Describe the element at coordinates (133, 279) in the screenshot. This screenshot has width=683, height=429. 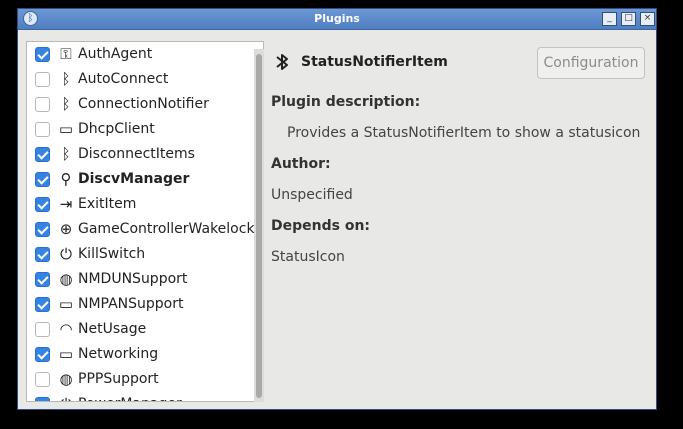
I see `plugin-name: NMDUNSupport` at that location.